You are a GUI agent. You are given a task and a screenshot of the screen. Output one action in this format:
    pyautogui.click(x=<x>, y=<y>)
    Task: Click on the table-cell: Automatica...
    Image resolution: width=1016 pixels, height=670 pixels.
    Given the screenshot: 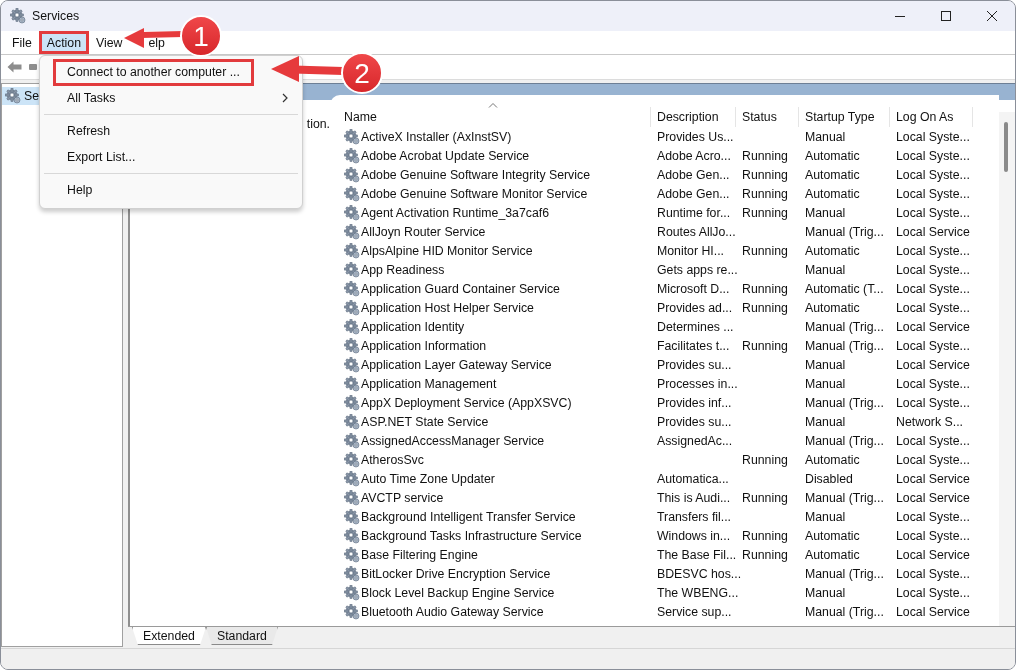 What is the action you would take?
    pyautogui.click(x=693, y=478)
    